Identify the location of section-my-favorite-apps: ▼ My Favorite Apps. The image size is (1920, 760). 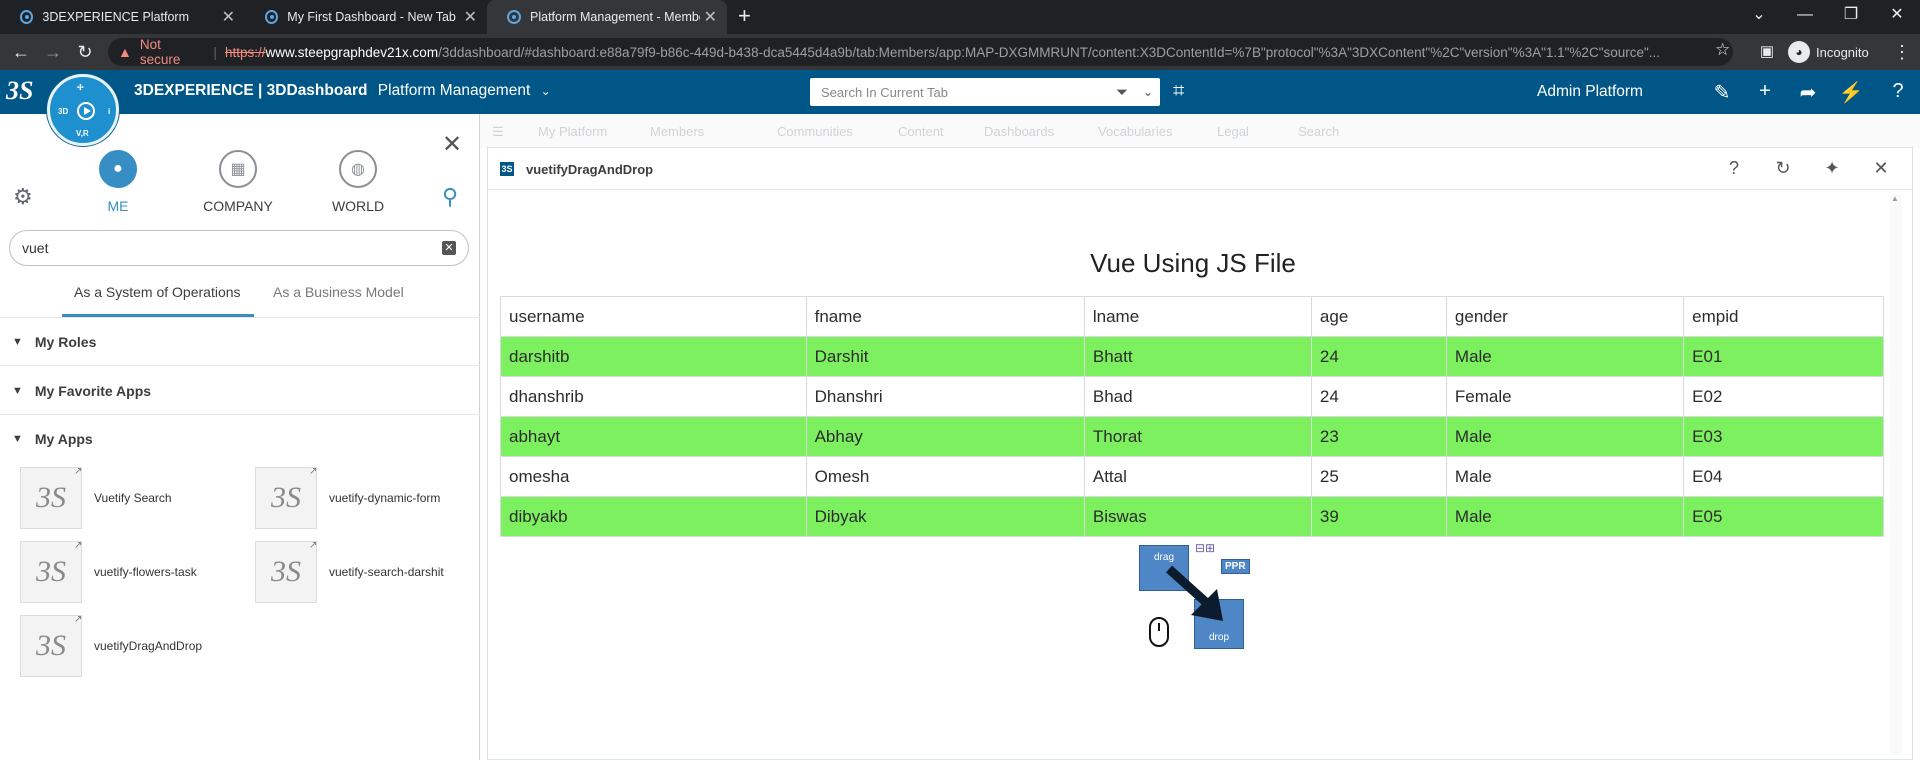
(240, 391).